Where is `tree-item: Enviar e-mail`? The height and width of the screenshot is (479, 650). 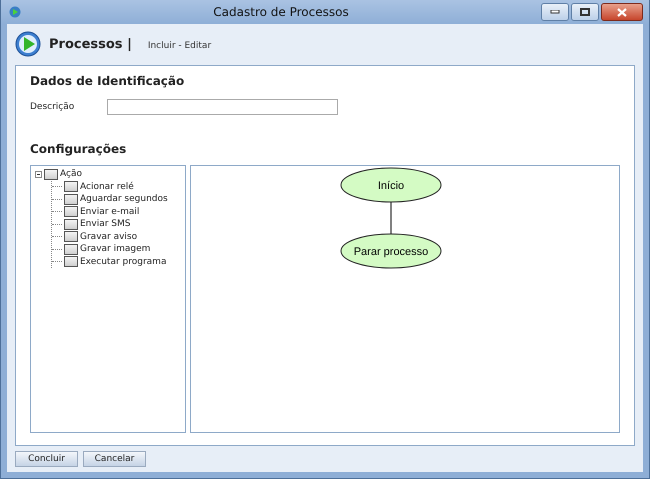
tree-item: Enviar e-mail is located at coordinates (110, 211).